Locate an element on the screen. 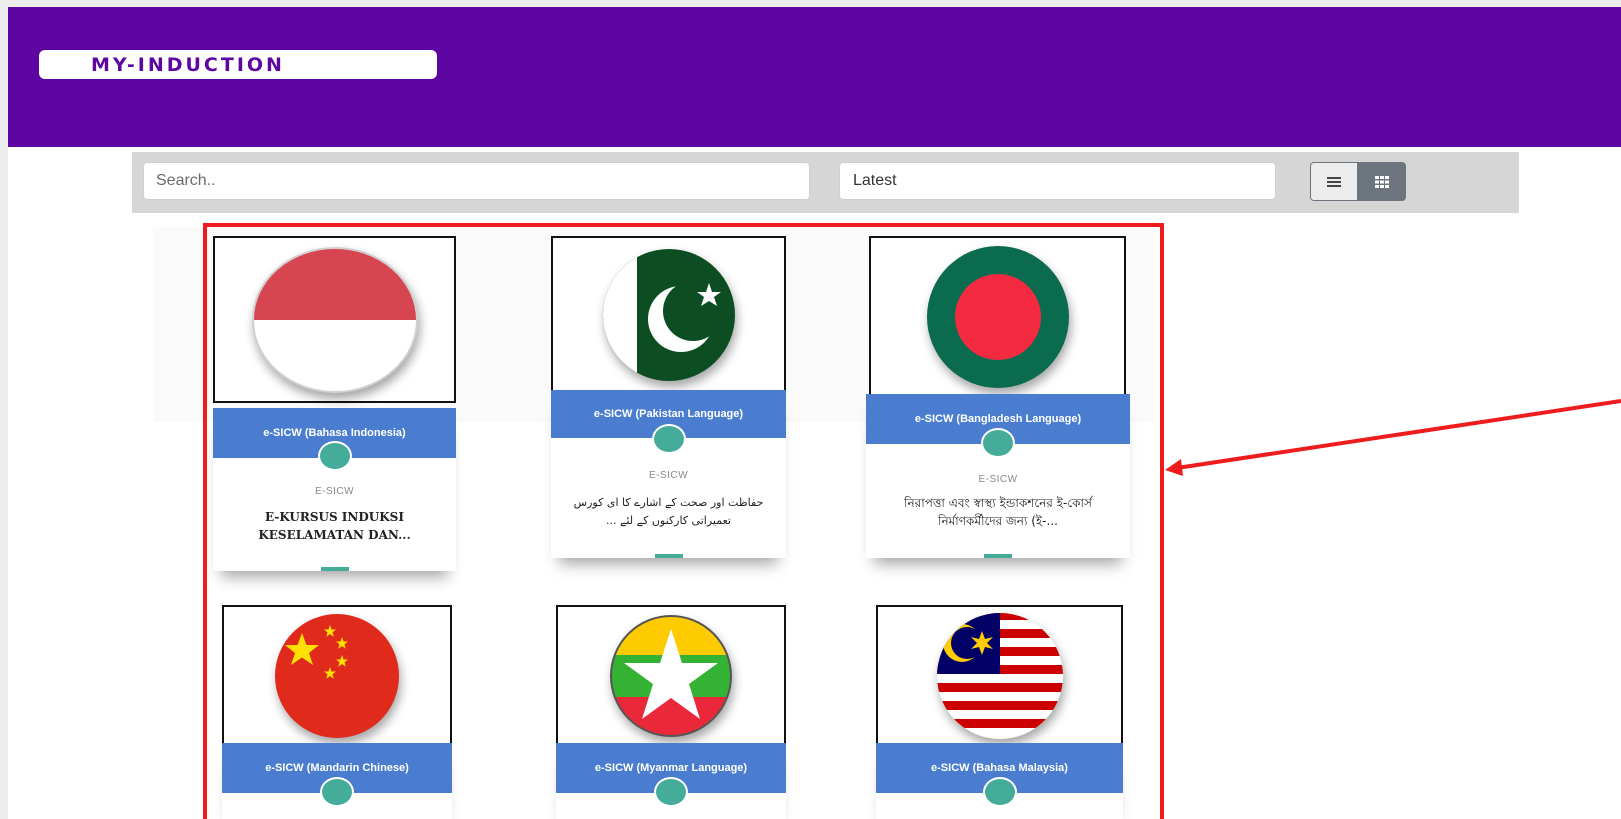 Image resolution: width=1621 pixels, height=819 pixels. list-icon is located at coordinates (1334, 181).